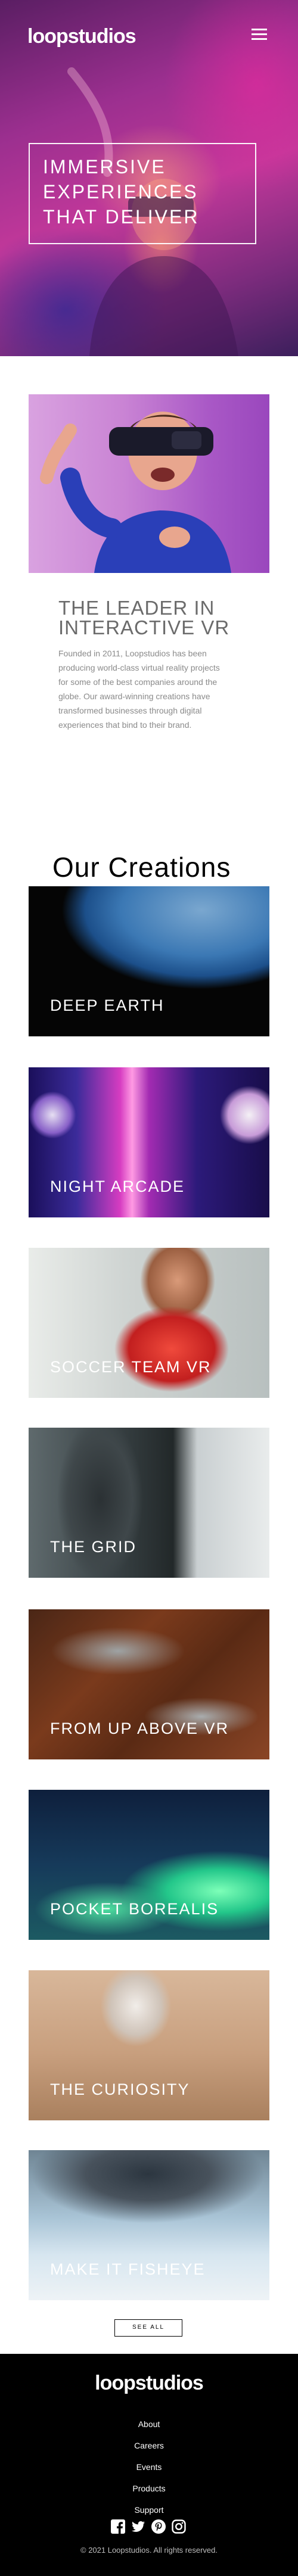  What do you see at coordinates (149, 1684) in the screenshot?
I see `creation-card-from-up-above-vr: FROM UP ABOVE VR` at bounding box center [149, 1684].